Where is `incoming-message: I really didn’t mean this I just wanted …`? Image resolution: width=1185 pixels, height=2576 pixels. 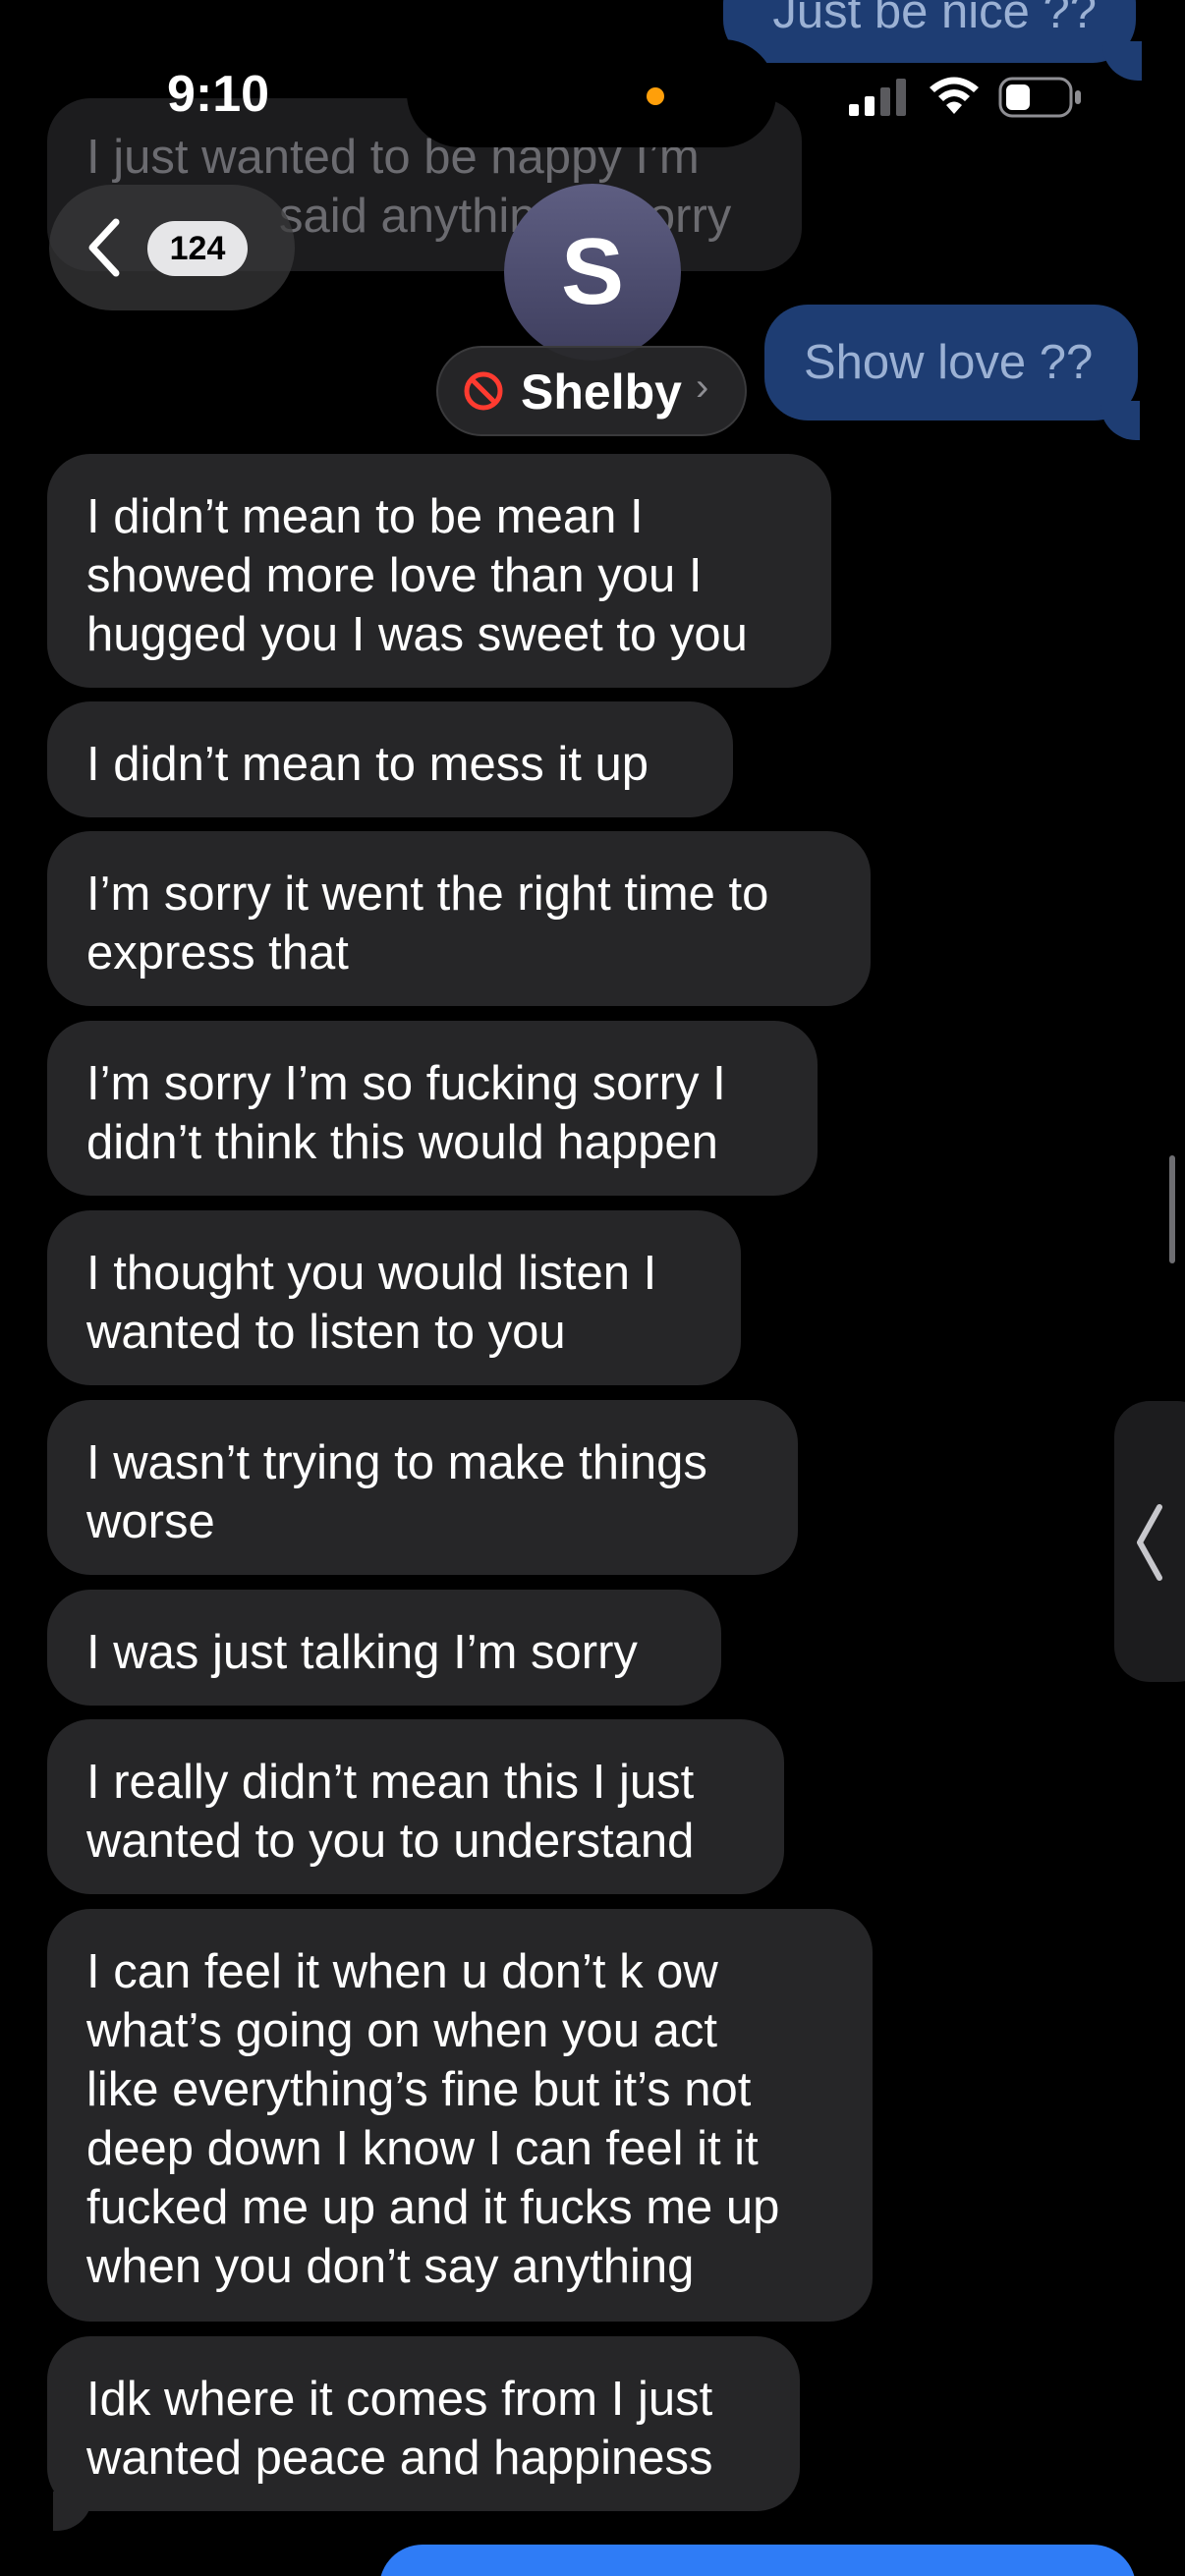 incoming-message: I really didn’t mean this I just wanted … is located at coordinates (416, 1806).